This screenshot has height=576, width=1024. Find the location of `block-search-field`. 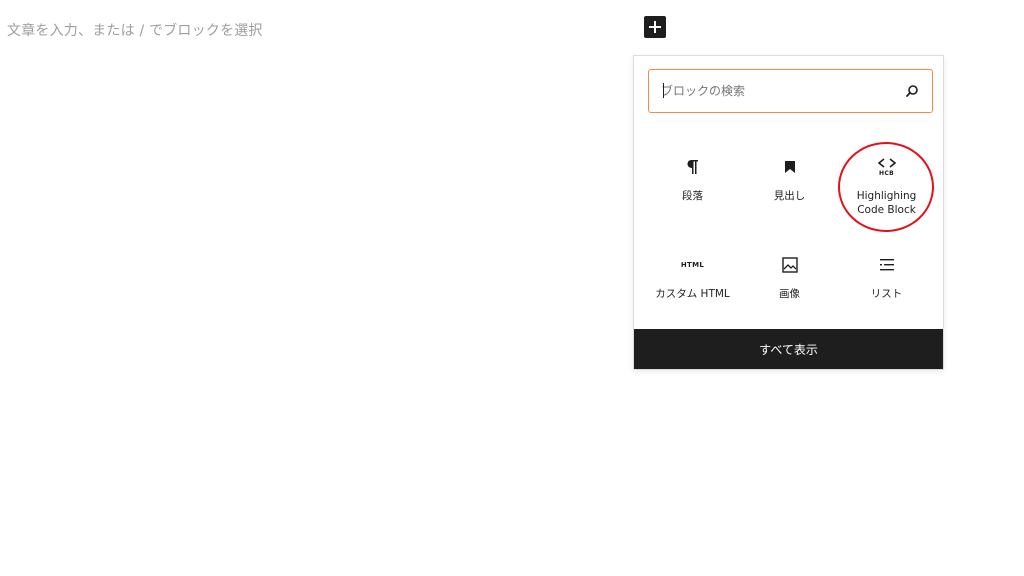

block-search-field is located at coordinates (790, 91).